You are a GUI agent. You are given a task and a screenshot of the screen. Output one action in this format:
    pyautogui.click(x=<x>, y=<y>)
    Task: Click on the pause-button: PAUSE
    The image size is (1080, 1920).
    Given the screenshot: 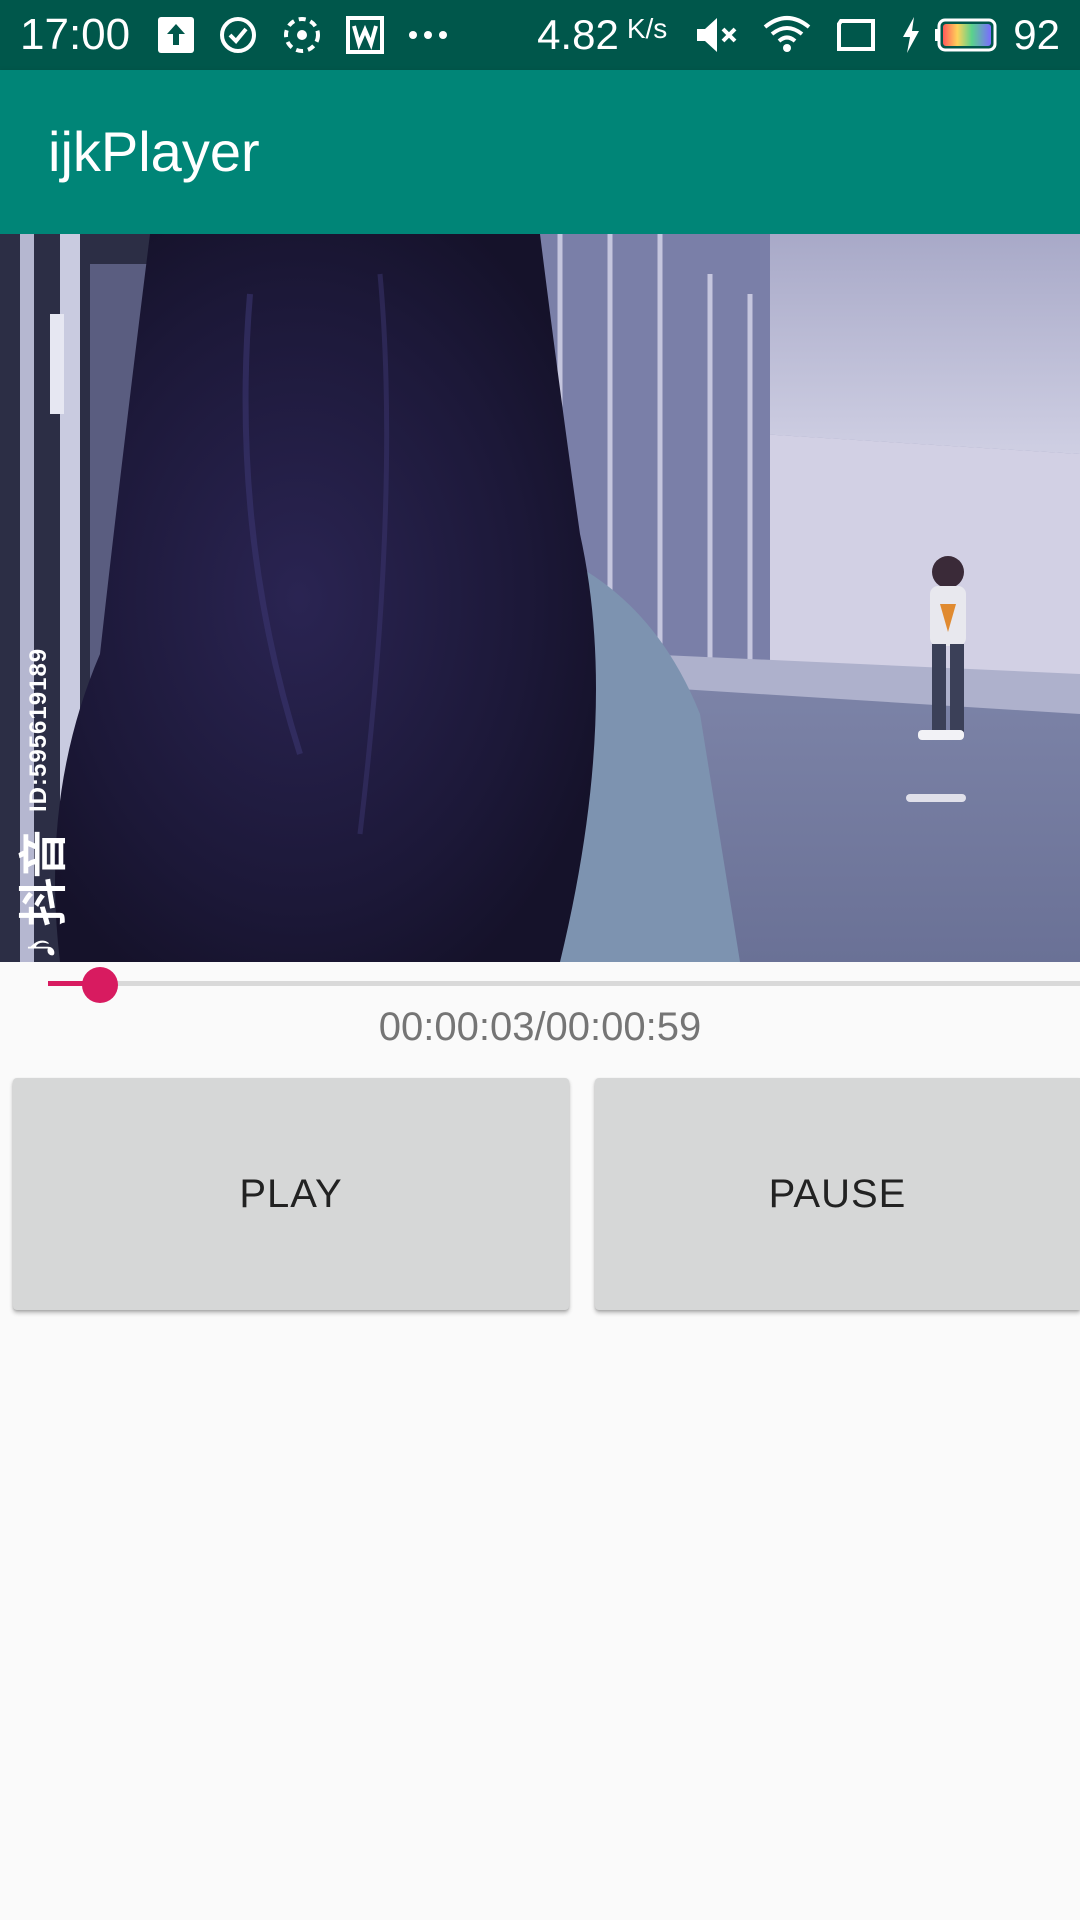 What is the action you would take?
    pyautogui.click(x=837, y=1194)
    